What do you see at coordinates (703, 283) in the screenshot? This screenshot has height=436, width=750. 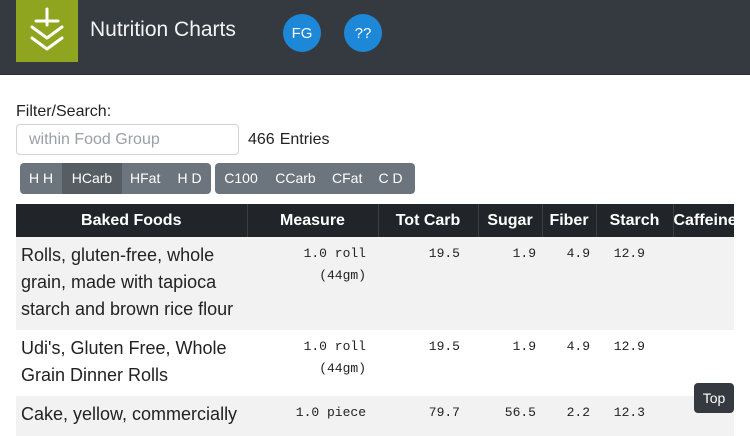 I see `caffeine-value` at bounding box center [703, 283].